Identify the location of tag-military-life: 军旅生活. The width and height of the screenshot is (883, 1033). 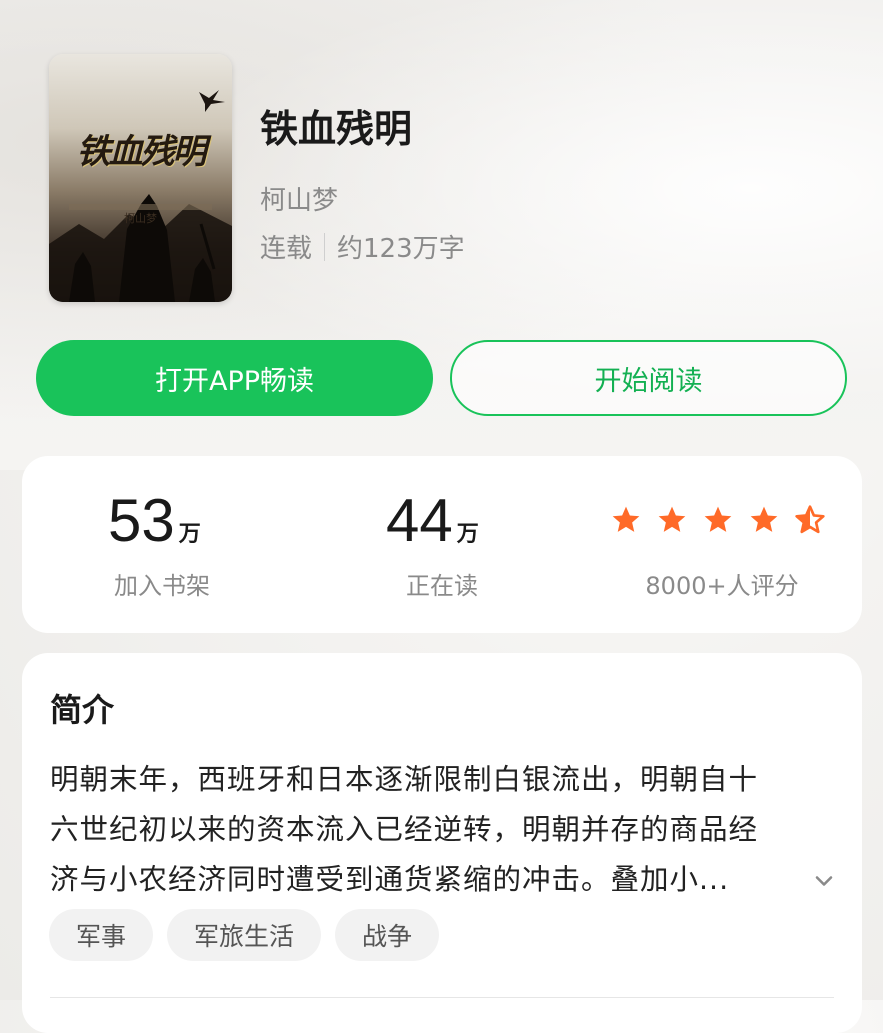
(244, 935).